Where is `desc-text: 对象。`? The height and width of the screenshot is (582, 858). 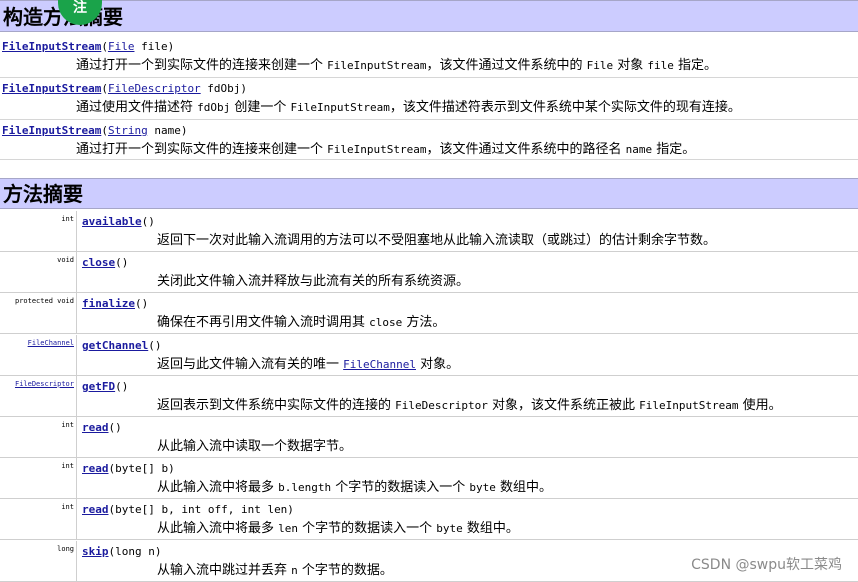 desc-text: 对象。 is located at coordinates (438, 364).